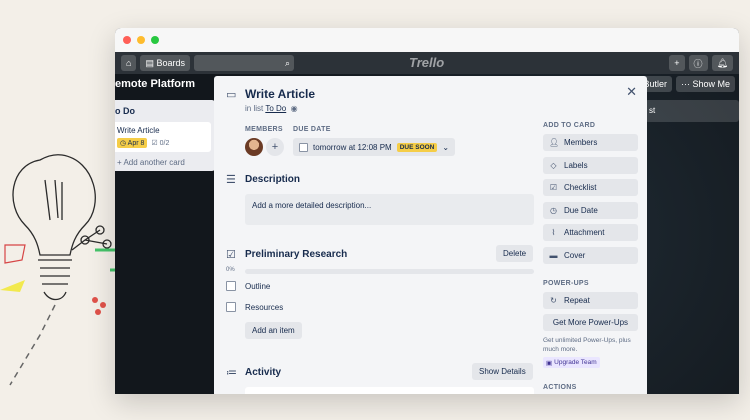 The width and height of the screenshot is (750, 420). Describe the element at coordinates (590, 300) in the screenshot. I see `repeat-button: ↻ Repeat` at that location.